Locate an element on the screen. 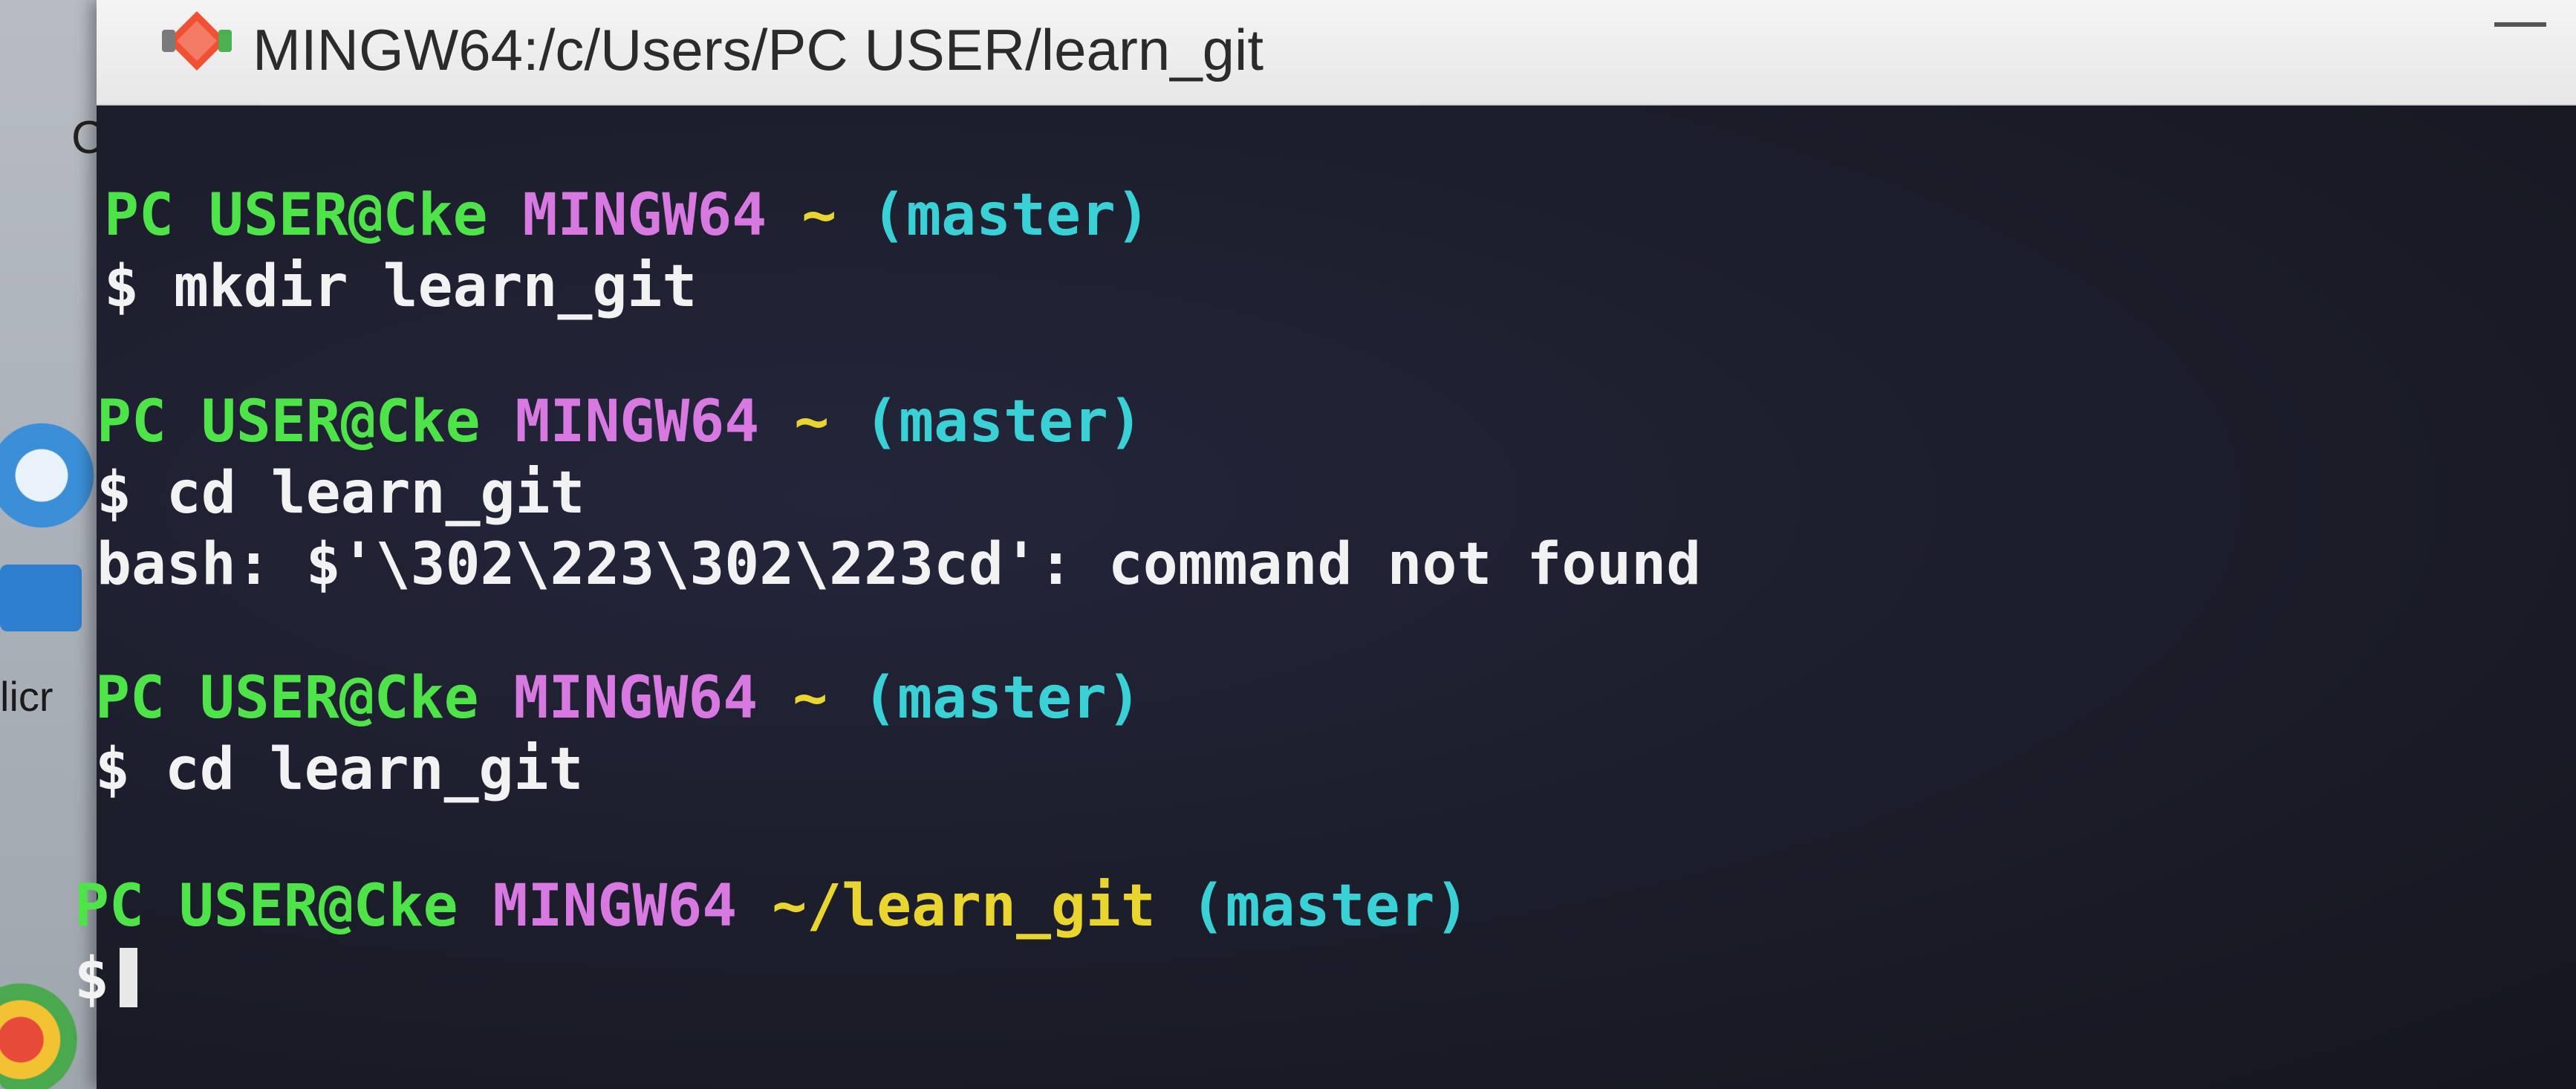 The image size is (2576, 1089). desktop-shortcut-icon is located at coordinates (41, 598).